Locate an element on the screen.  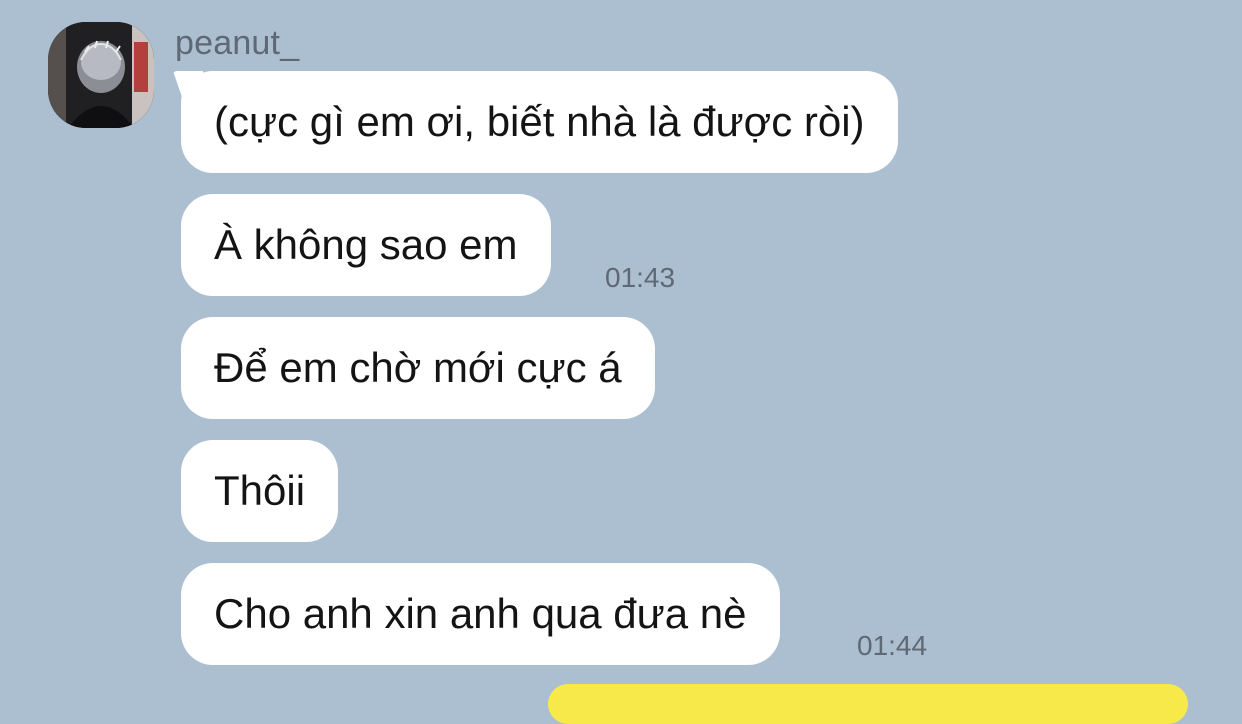
message-bubble: Để em chờ mới cực á is located at coordinates (418, 368).